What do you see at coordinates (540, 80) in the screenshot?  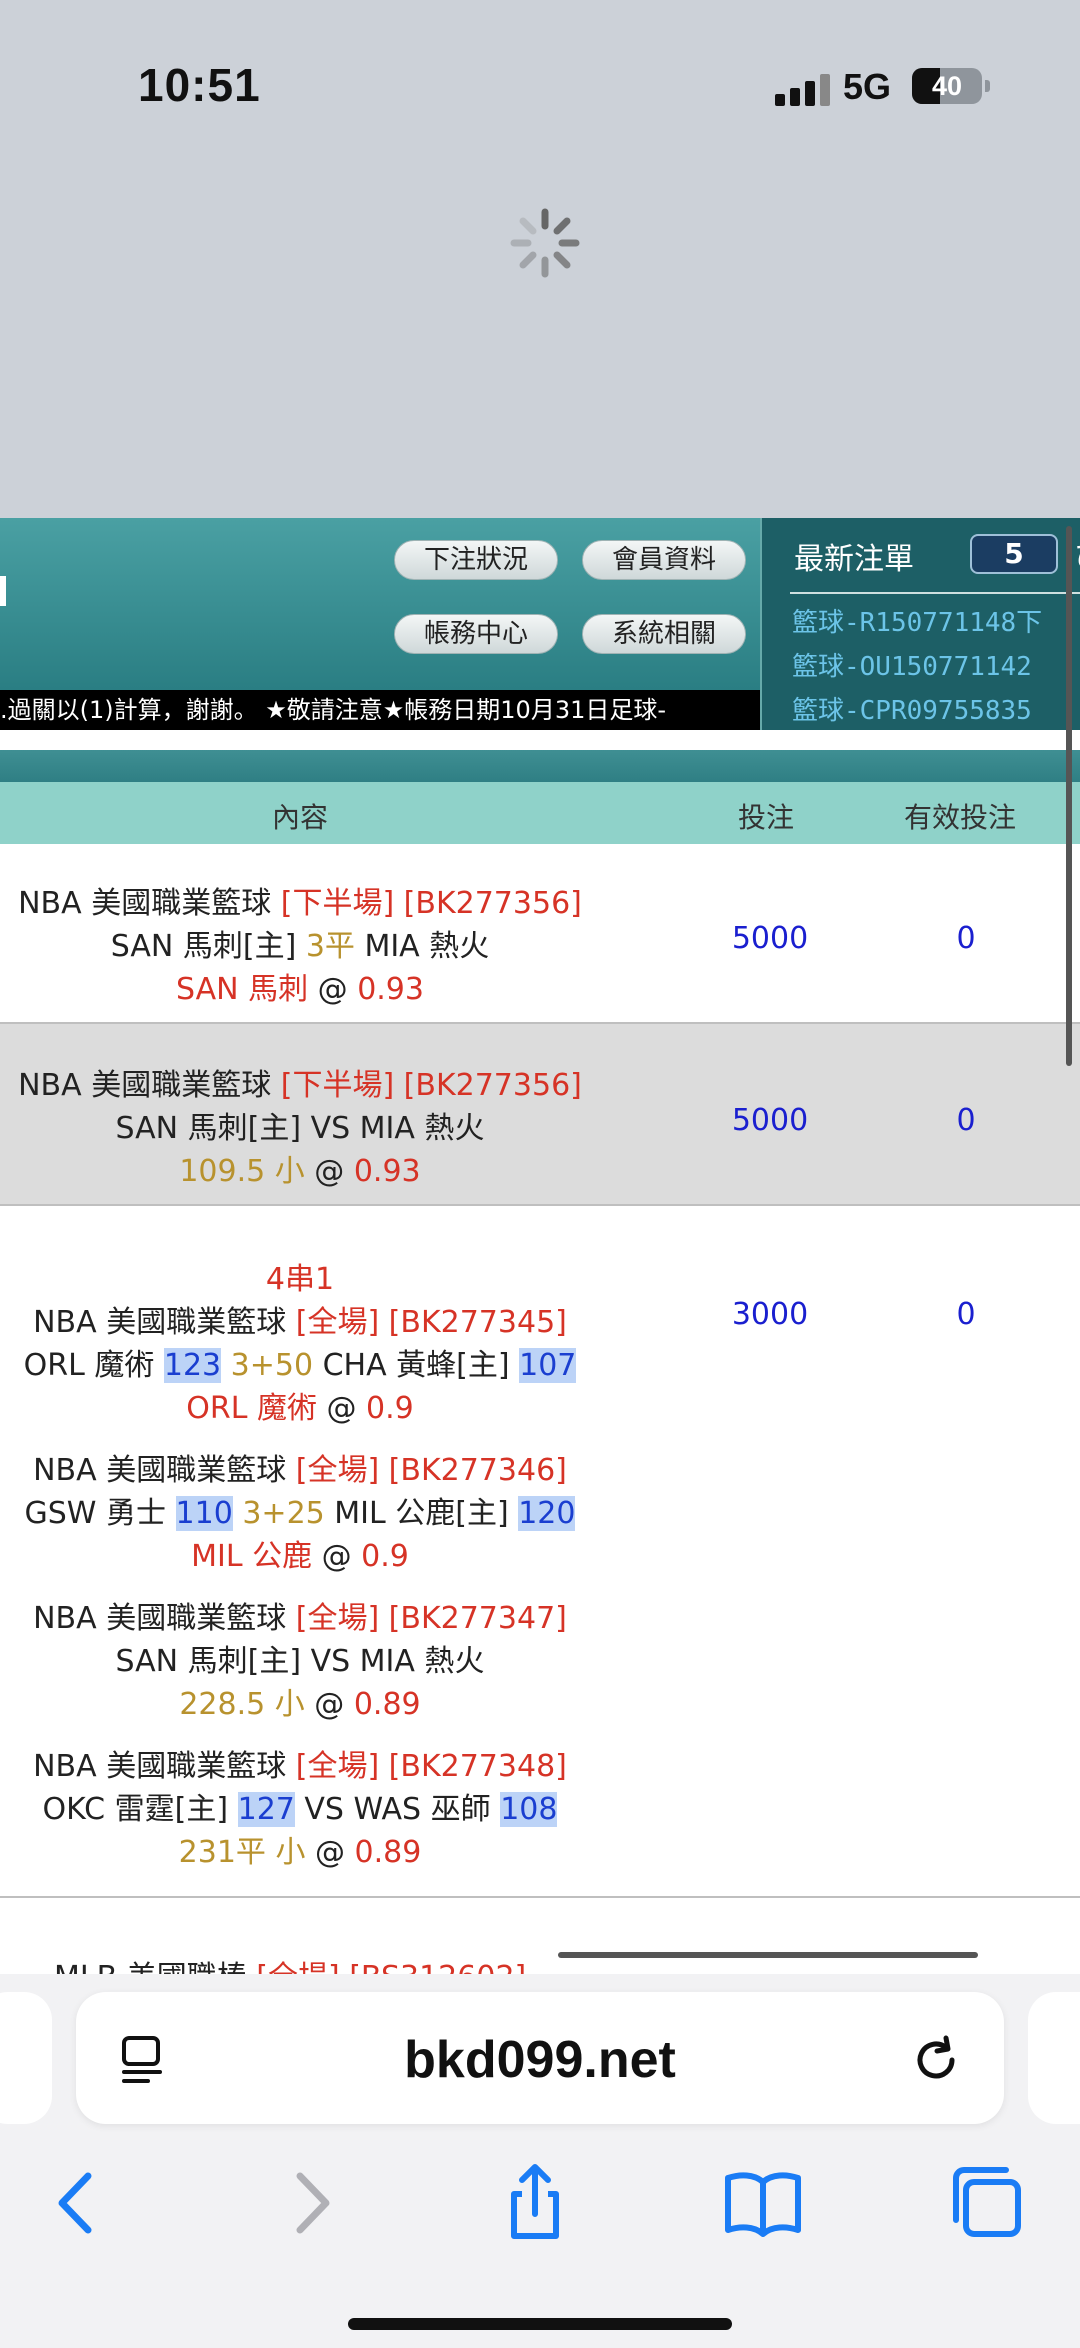 I see `status-bar: 10:51 5G 40` at bounding box center [540, 80].